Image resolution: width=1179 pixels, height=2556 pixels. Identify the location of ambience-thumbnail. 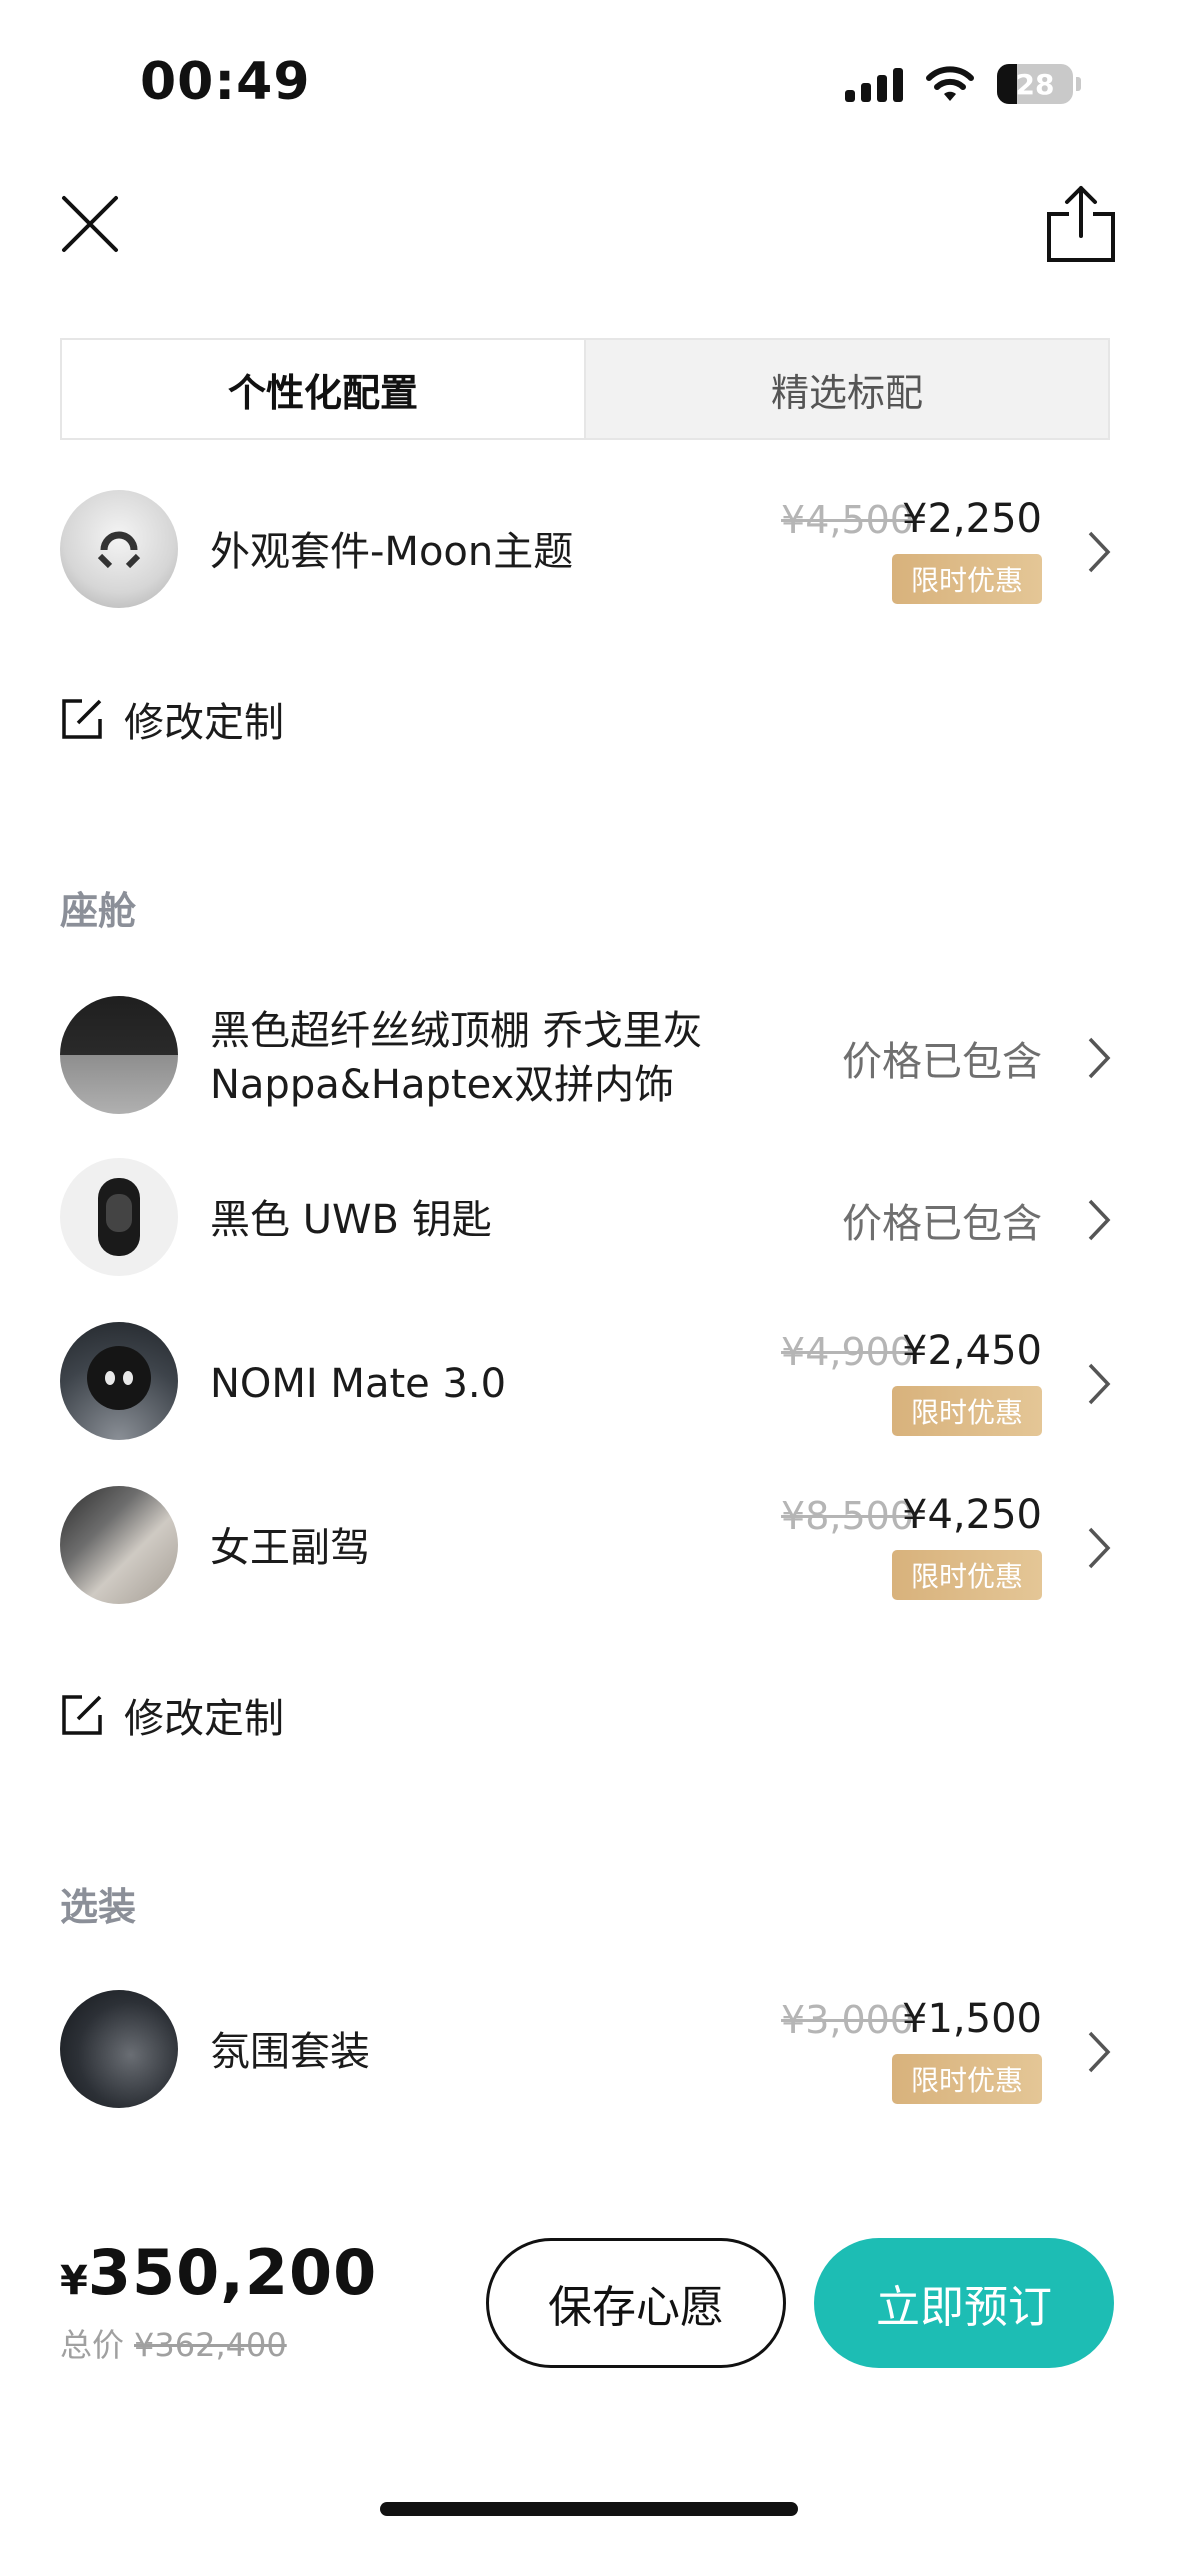
(119, 2049).